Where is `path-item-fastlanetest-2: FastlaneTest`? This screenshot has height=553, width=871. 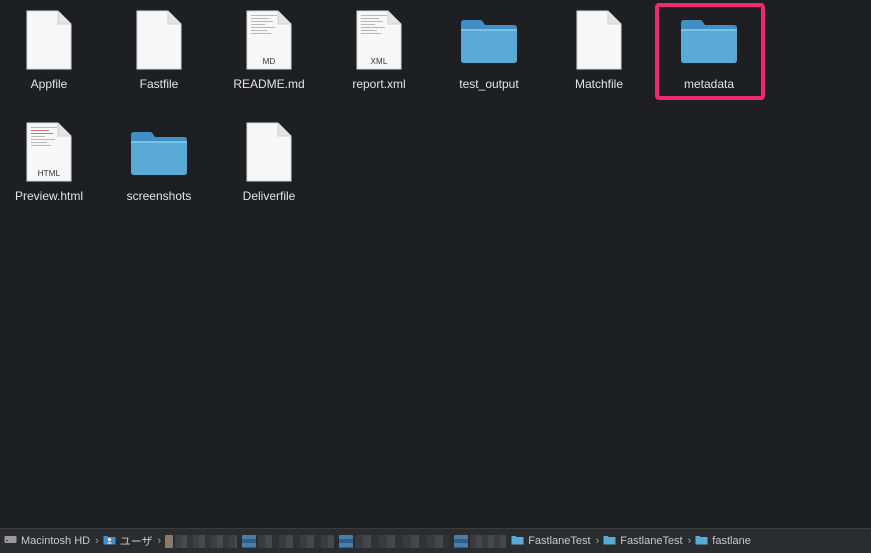
path-item-fastlanetest-2: FastlaneTest is located at coordinates (643, 541).